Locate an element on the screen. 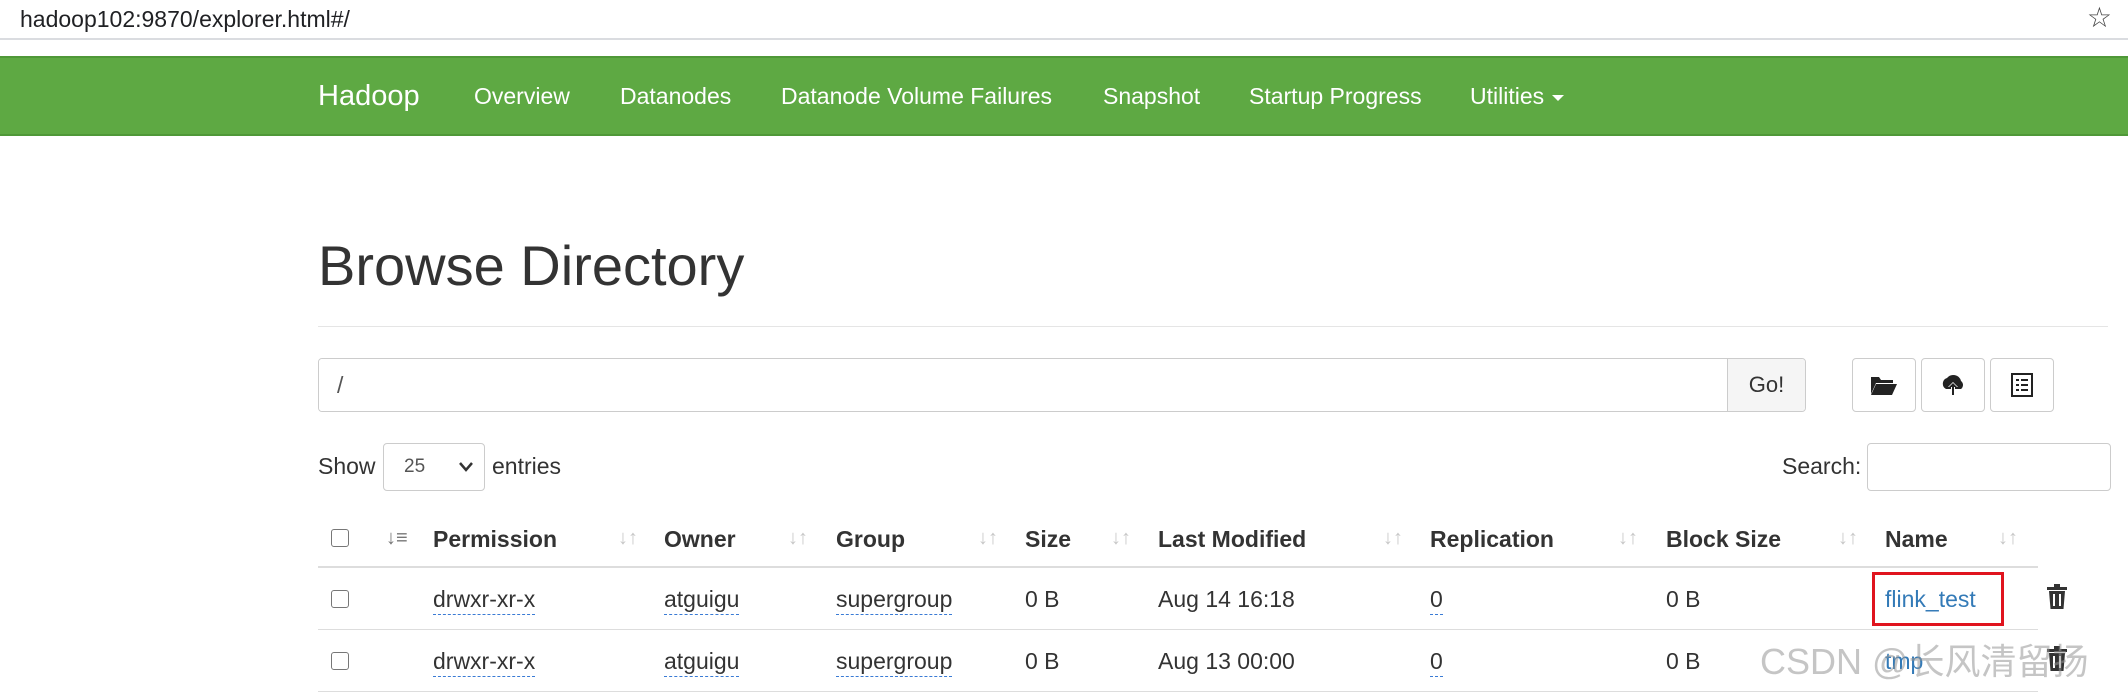  col-permission: Permission is located at coordinates (495, 539).